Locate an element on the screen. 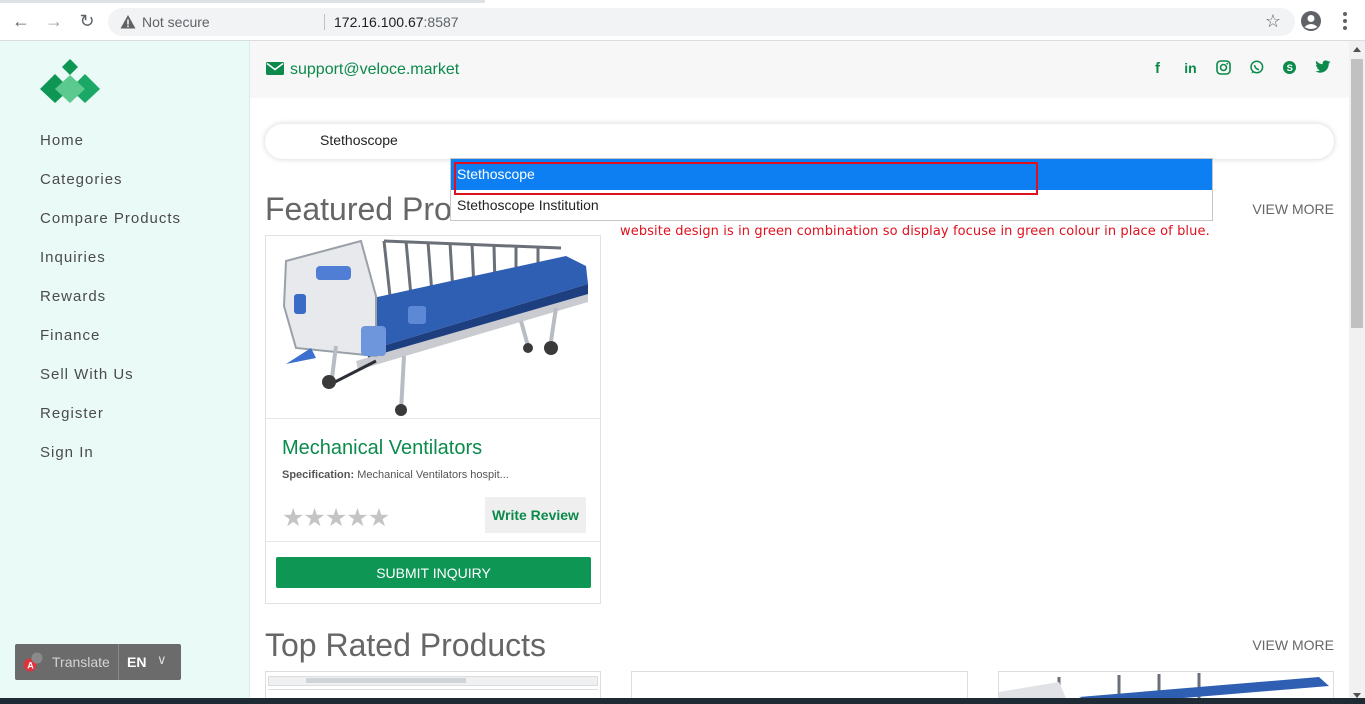  language-select: EN is located at coordinates (136, 662).